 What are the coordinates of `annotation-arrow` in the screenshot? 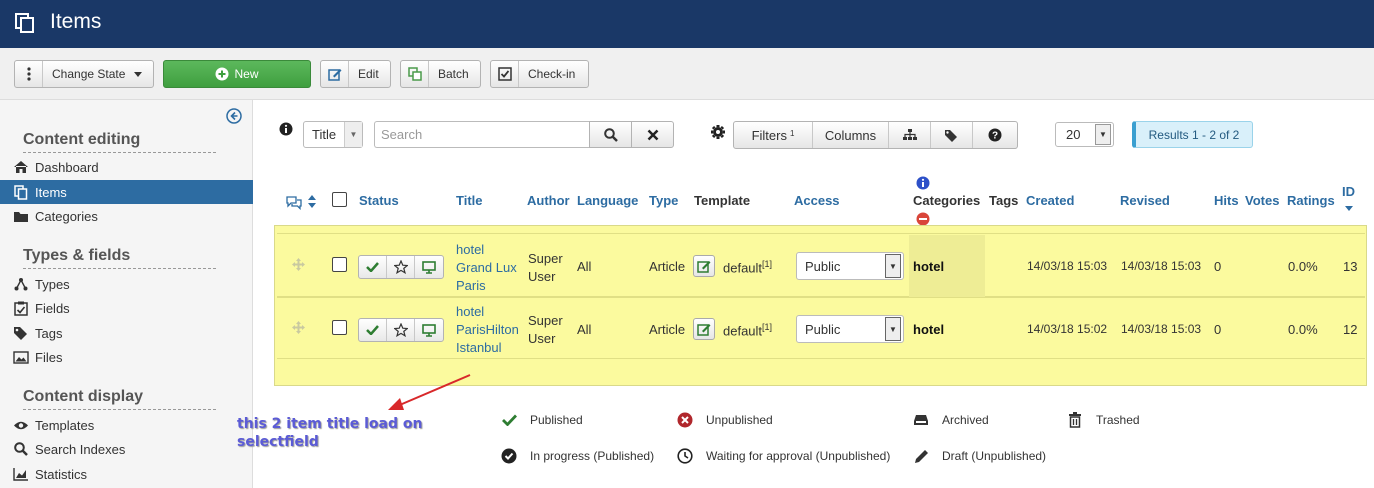 It's located at (429, 392).